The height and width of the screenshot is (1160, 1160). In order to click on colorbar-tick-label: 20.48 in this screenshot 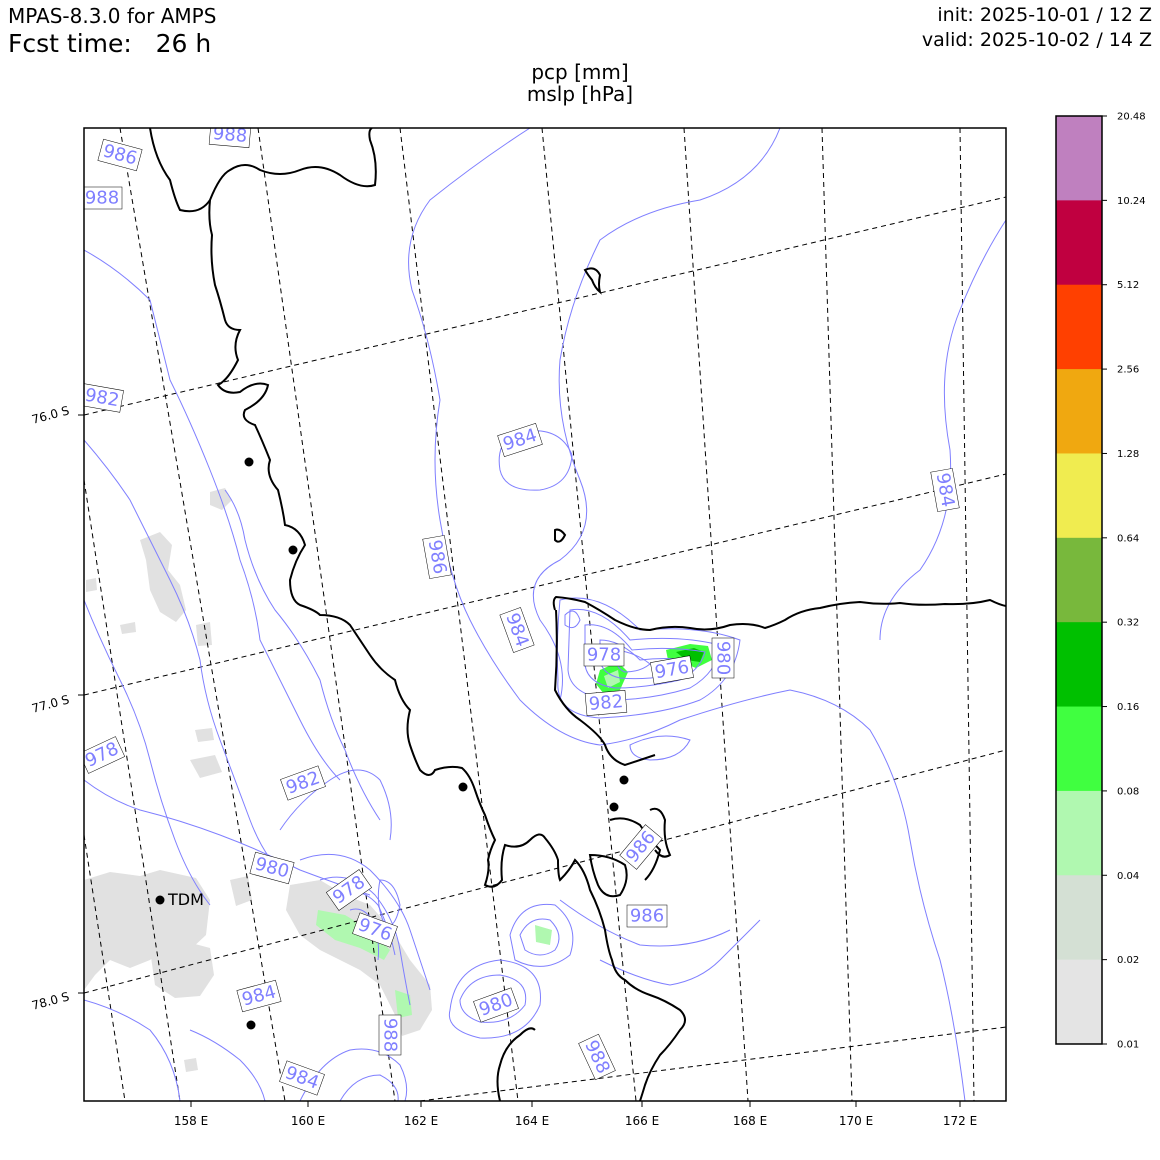, I will do `click(1131, 117)`.